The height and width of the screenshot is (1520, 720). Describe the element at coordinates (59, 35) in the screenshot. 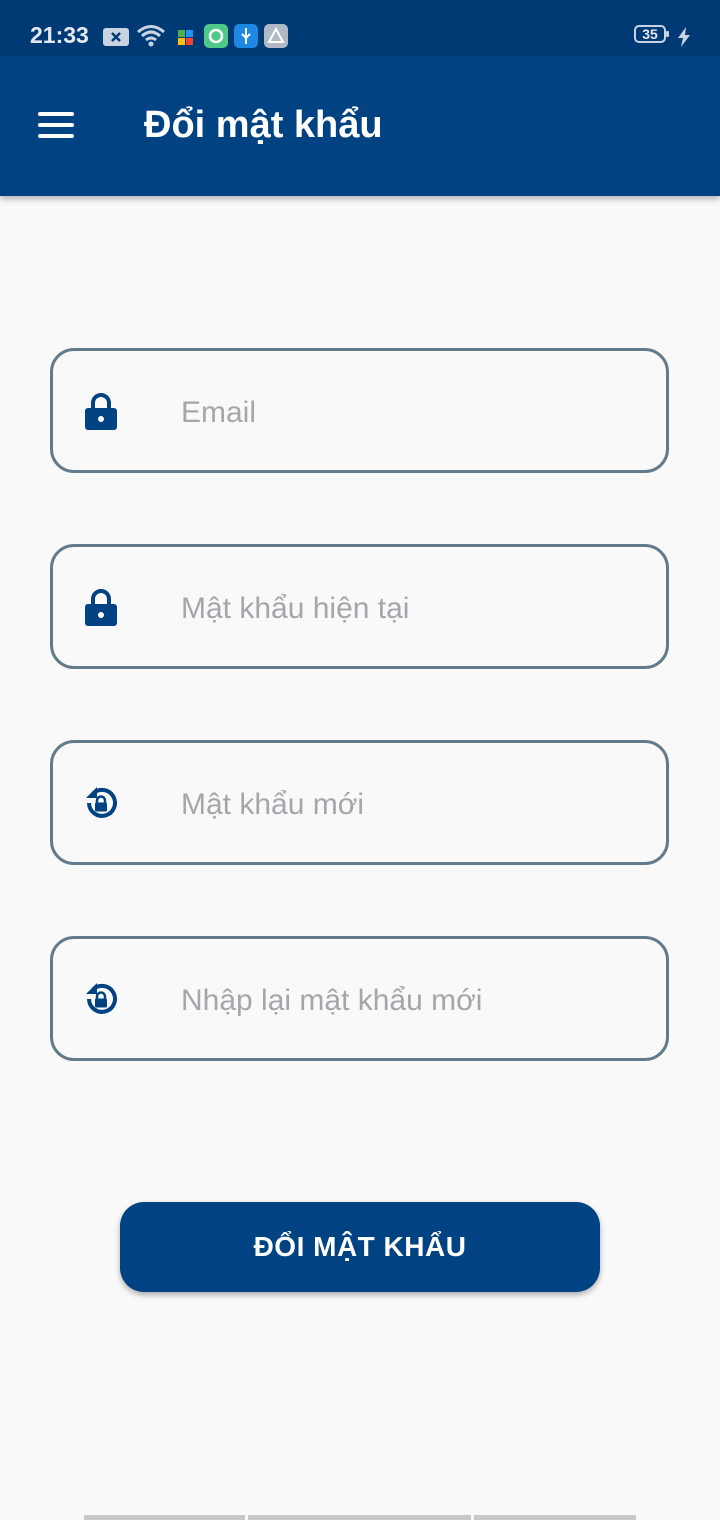

I see `status-time: 21:33` at that location.